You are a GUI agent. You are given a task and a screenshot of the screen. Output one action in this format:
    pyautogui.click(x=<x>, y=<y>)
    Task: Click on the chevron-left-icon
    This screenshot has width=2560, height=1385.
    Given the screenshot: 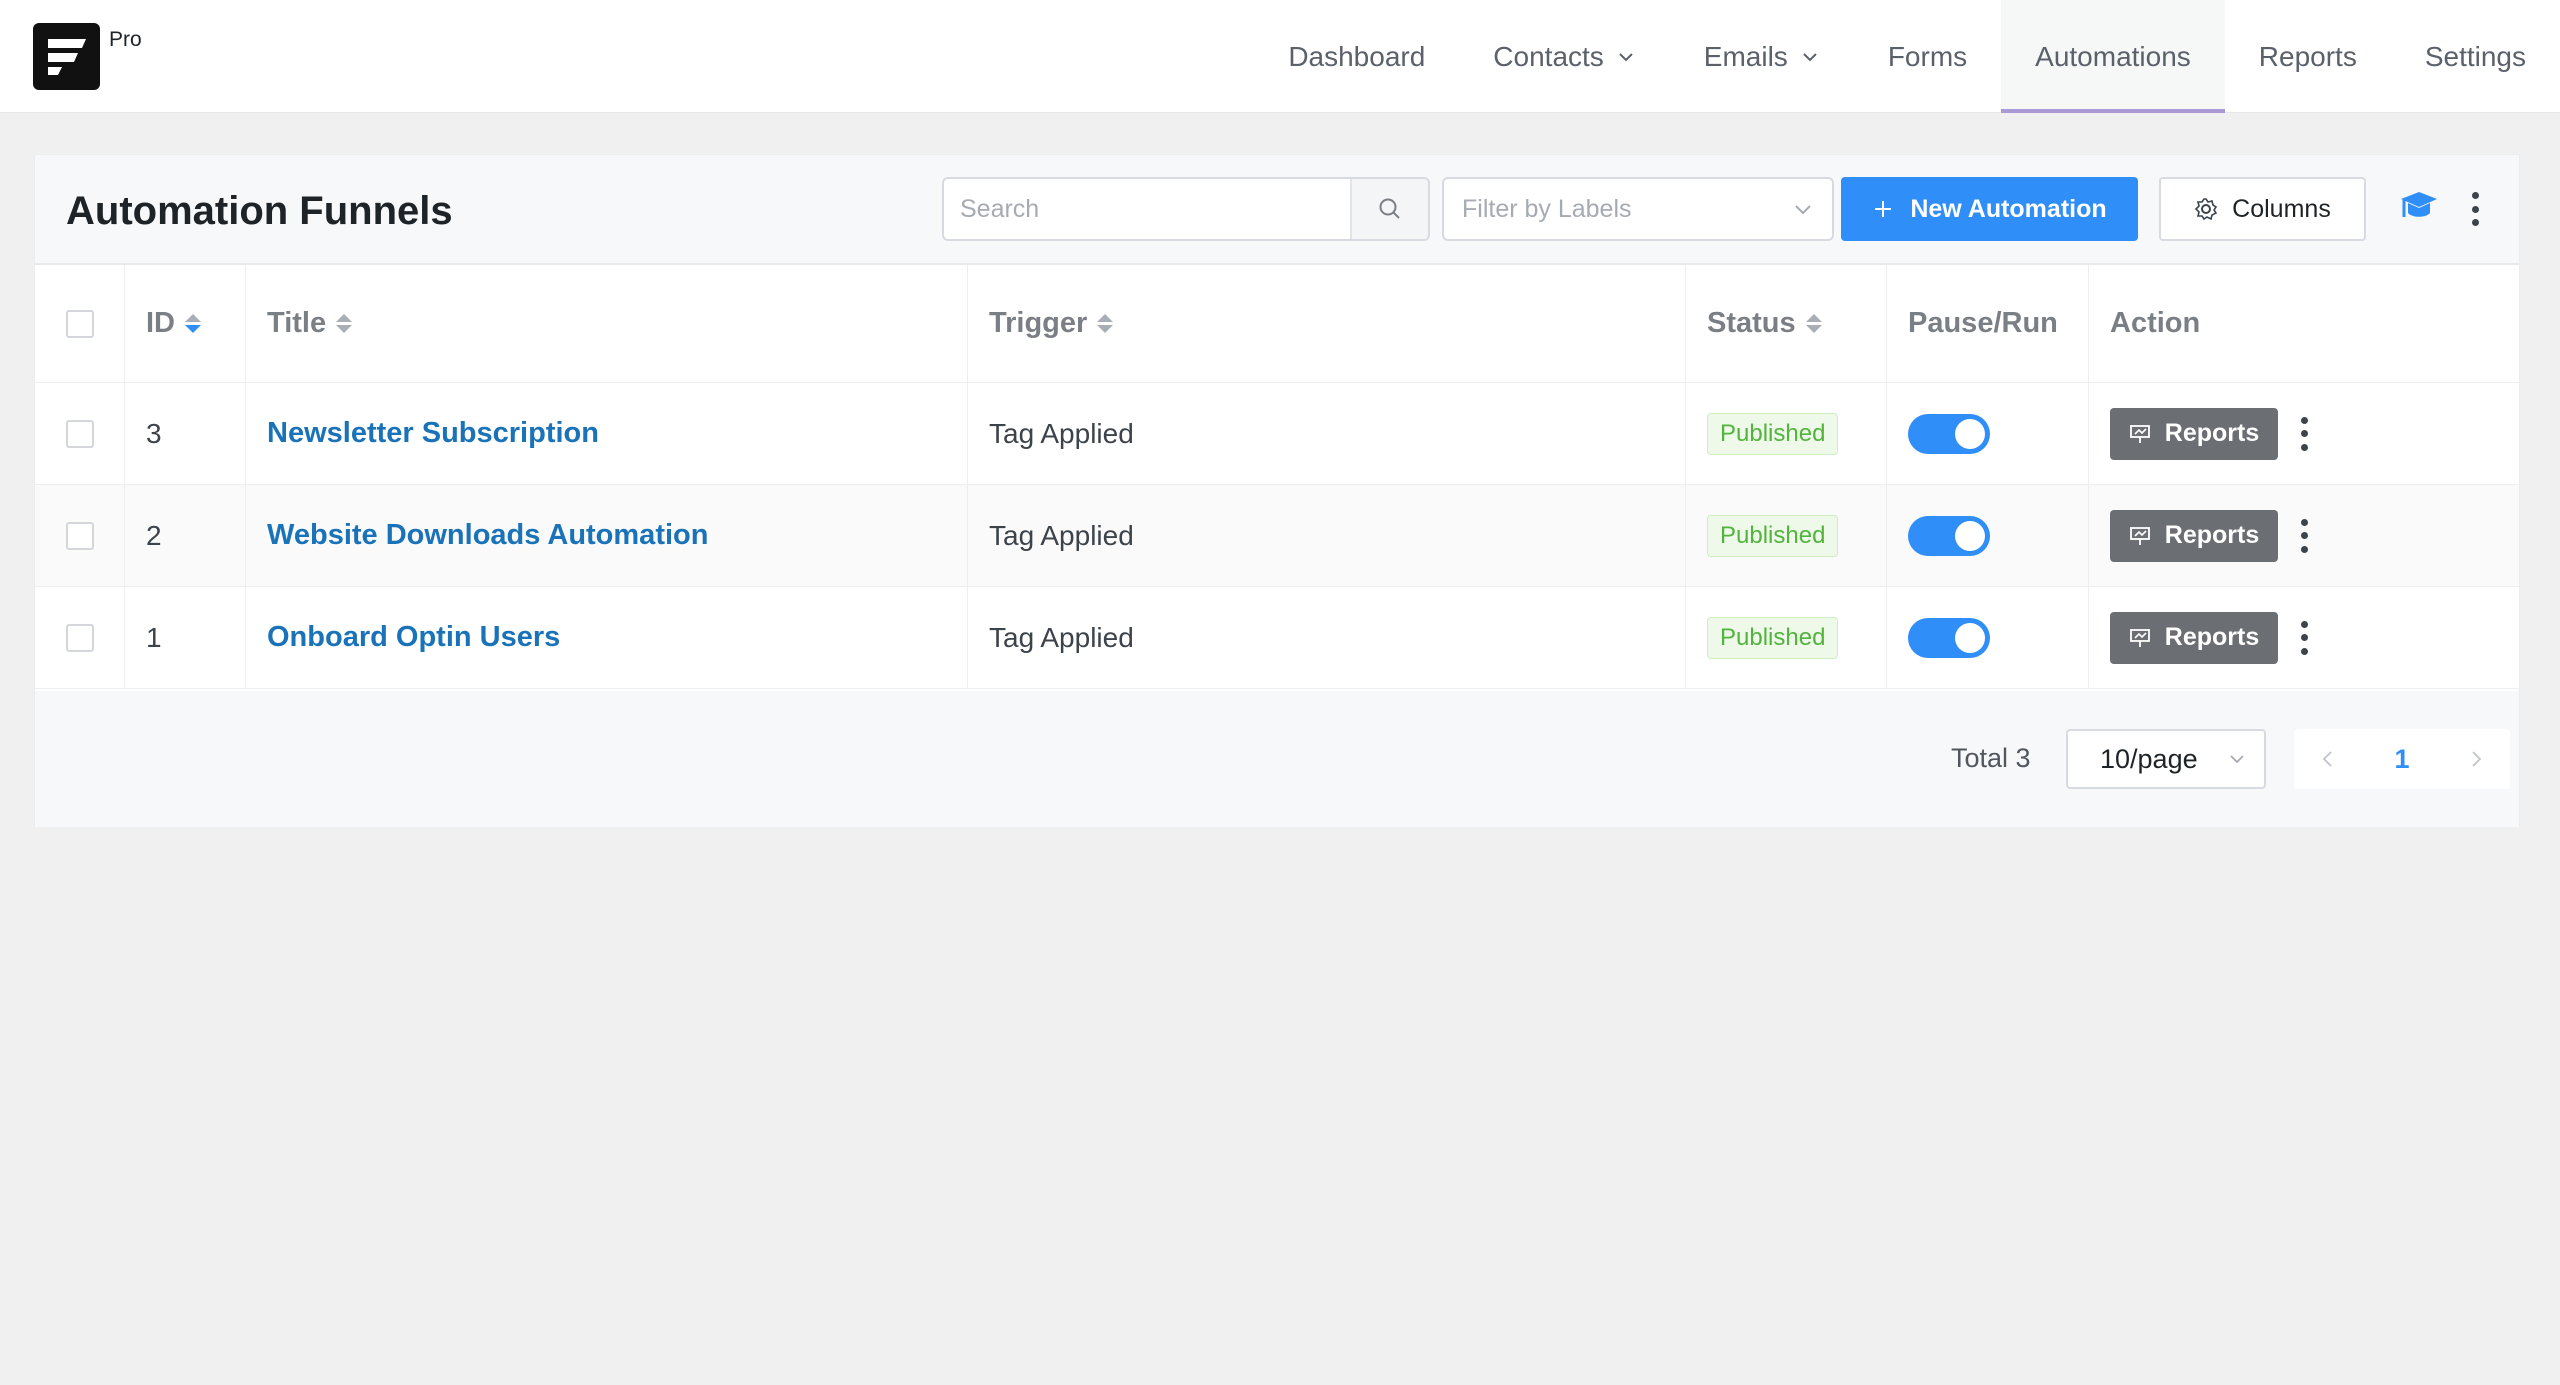 What is the action you would take?
    pyautogui.click(x=2328, y=759)
    